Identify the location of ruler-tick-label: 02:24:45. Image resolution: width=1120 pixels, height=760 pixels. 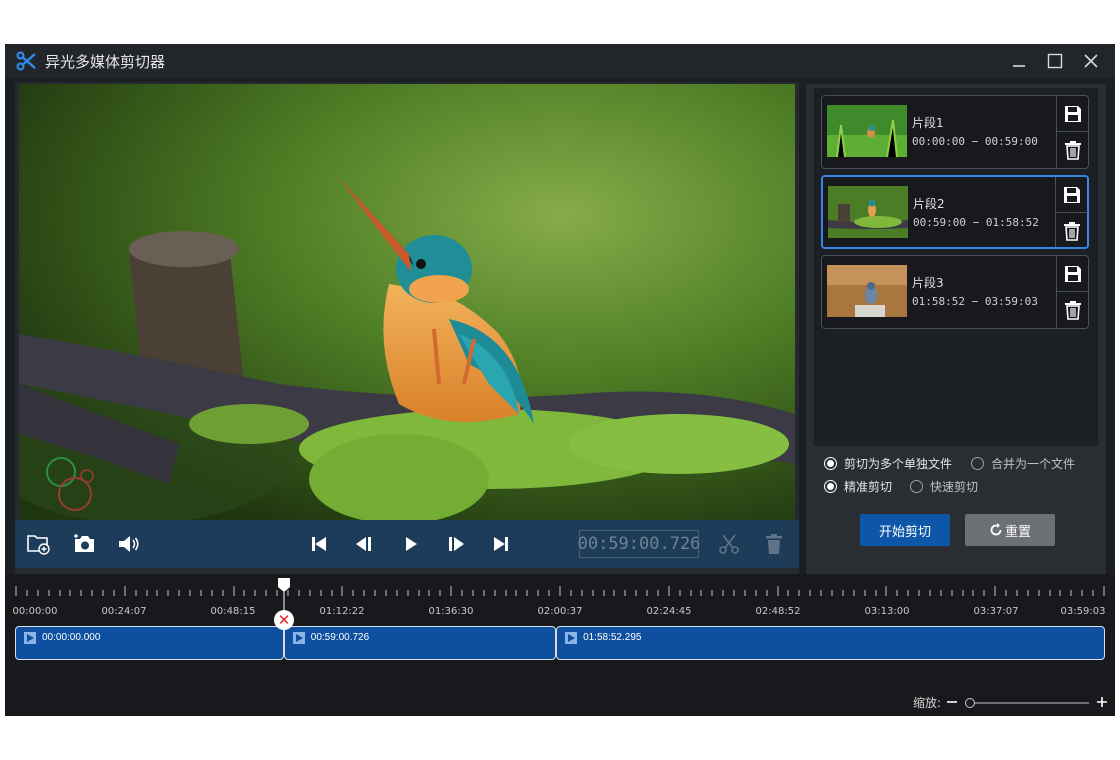
(669, 611).